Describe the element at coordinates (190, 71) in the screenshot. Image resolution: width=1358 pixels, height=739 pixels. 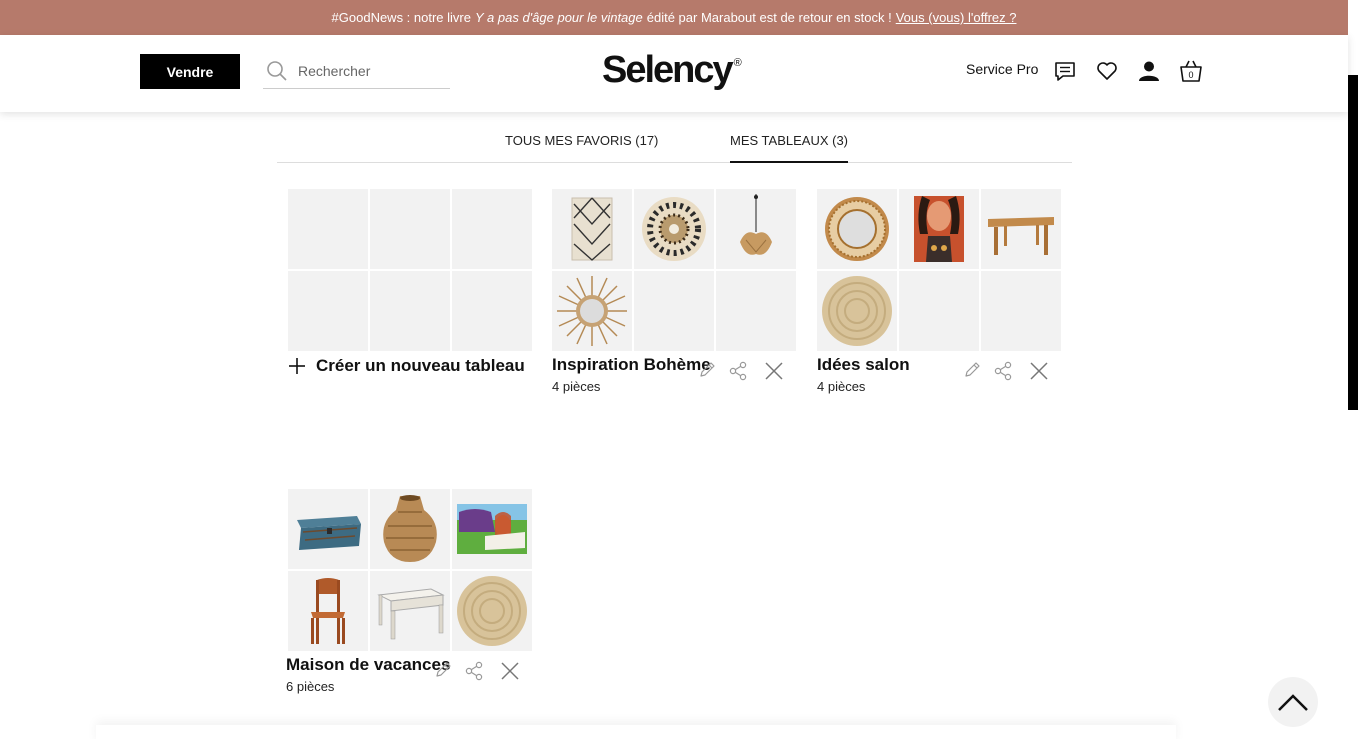
I see `sell-button: Vendre` at that location.